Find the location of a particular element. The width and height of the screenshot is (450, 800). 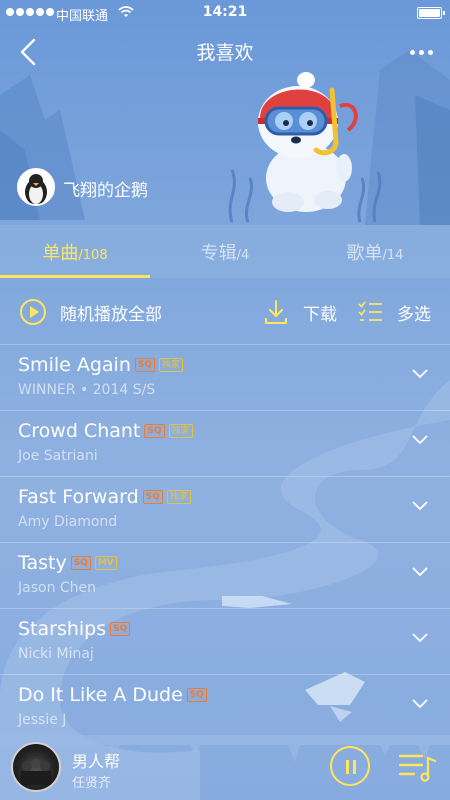

album-cover is located at coordinates (36, 767).